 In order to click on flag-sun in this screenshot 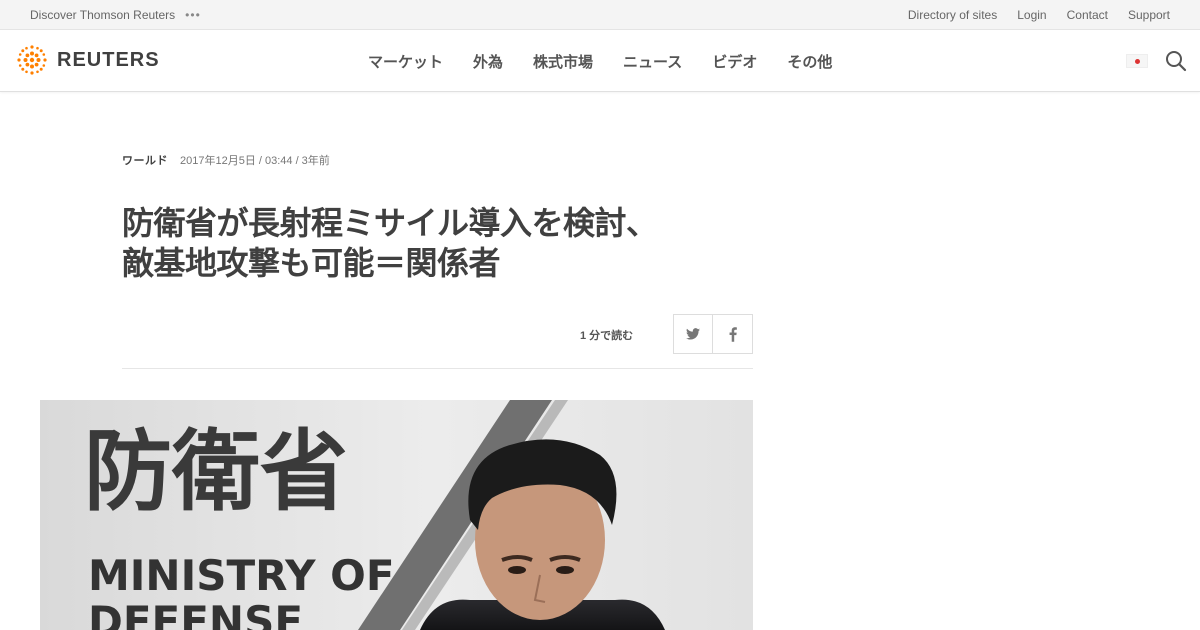, I will do `click(1137, 61)`.